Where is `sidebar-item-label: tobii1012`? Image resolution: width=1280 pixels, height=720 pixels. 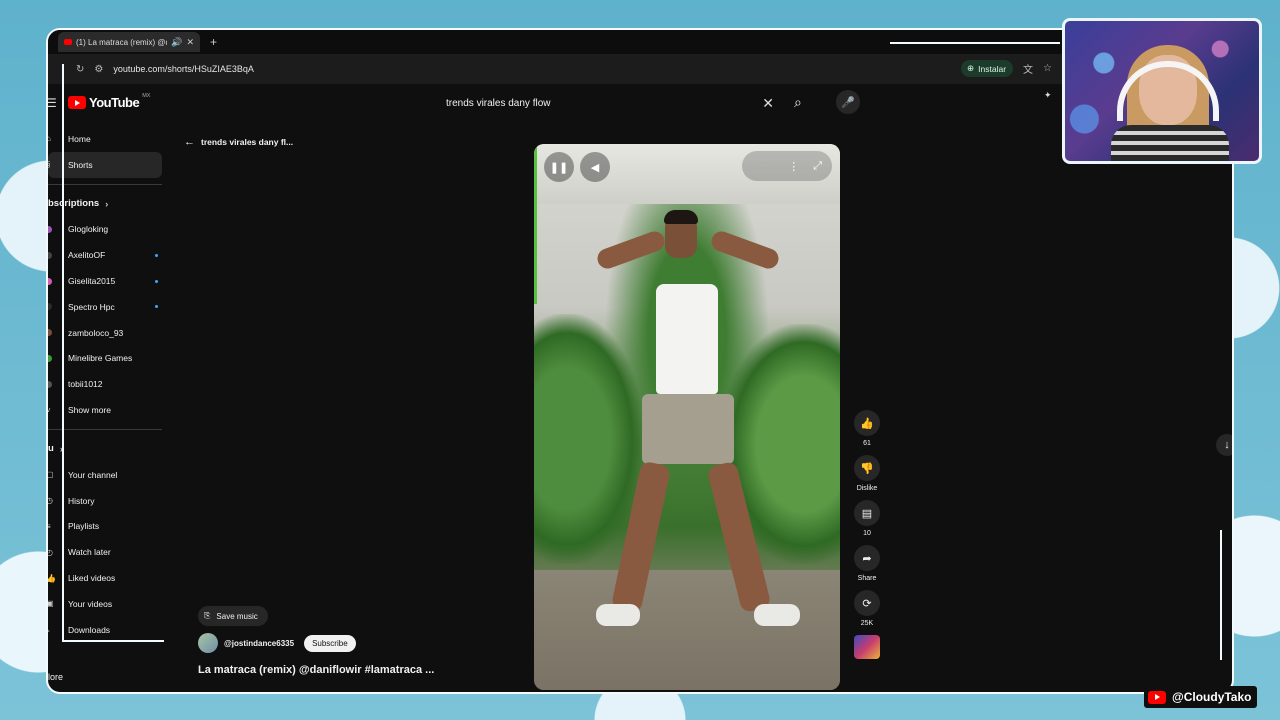 sidebar-item-label: tobii1012 is located at coordinates (85, 384).